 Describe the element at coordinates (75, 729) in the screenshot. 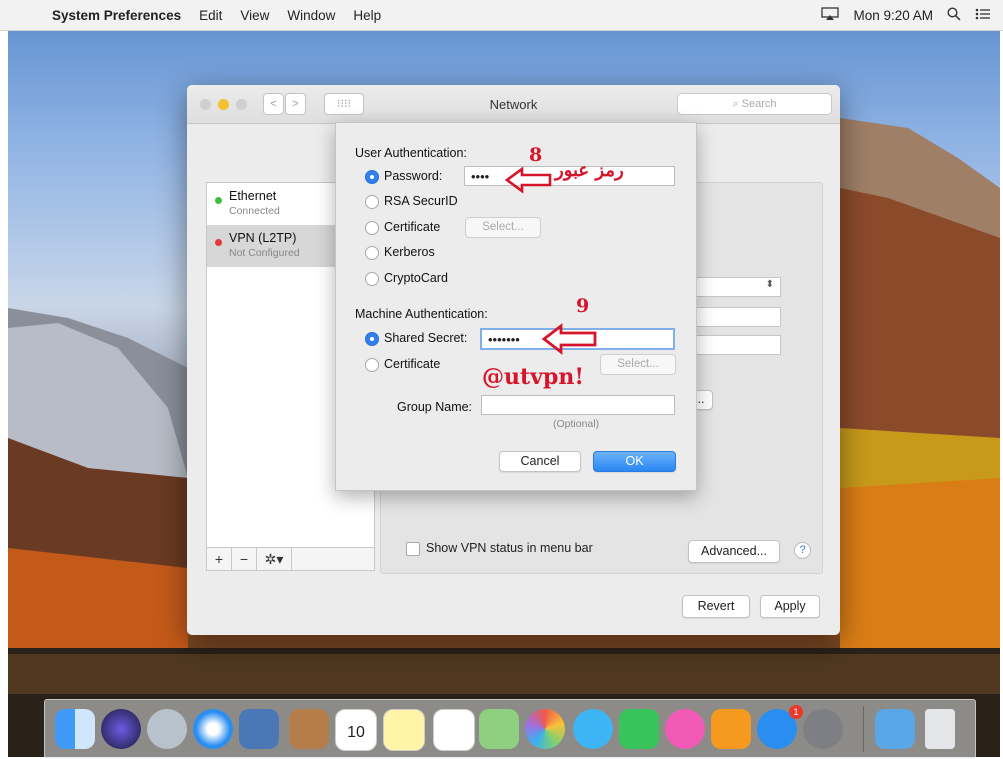

I see `finder-icon` at that location.